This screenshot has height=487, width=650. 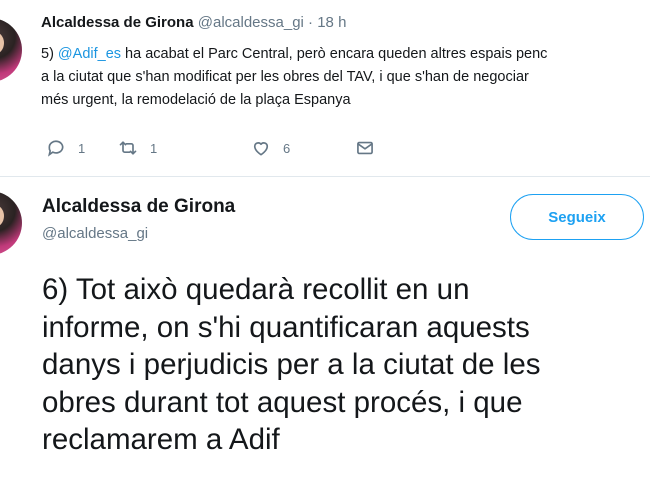 I want to click on retweet-icon, so click(x=128, y=148).